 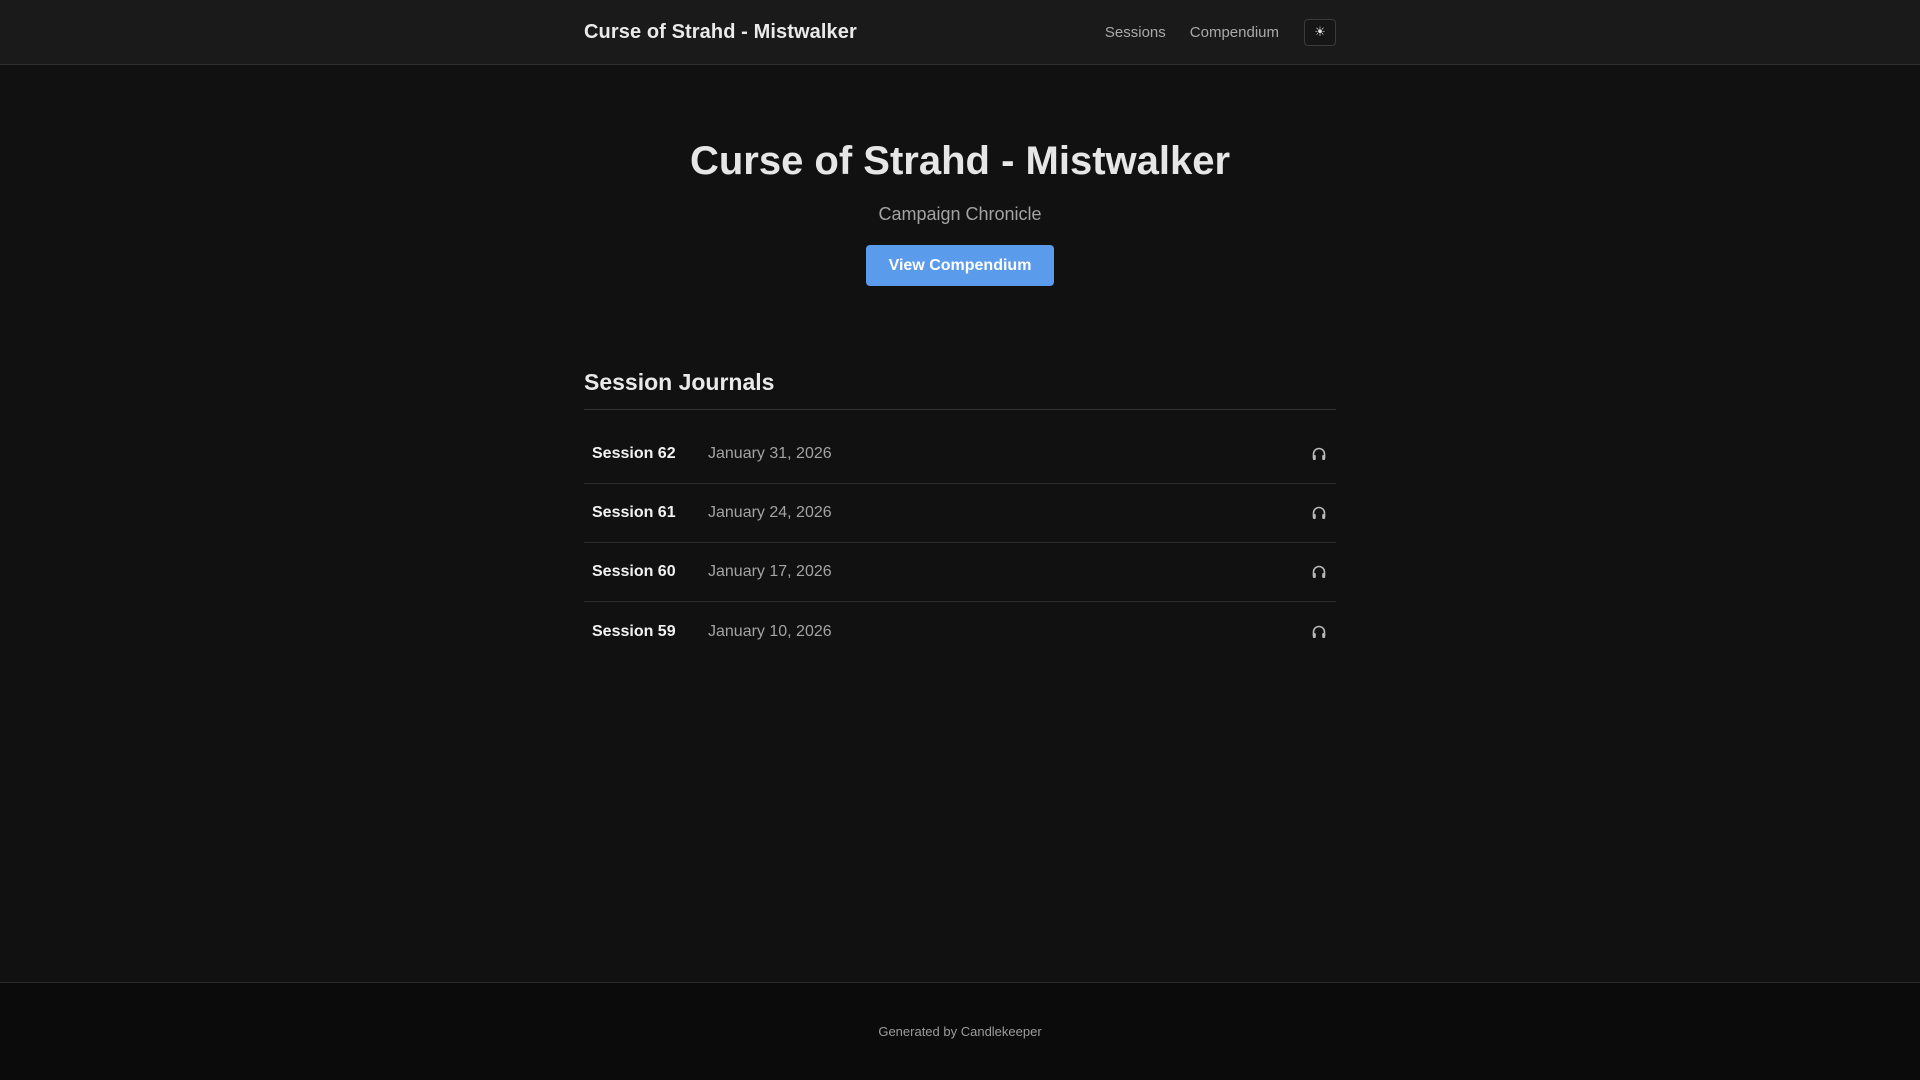 What do you see at coordinates (770, 631) in the screenshot?
I see `session-date: January 10, 2026` at bounding box center [770, 631].